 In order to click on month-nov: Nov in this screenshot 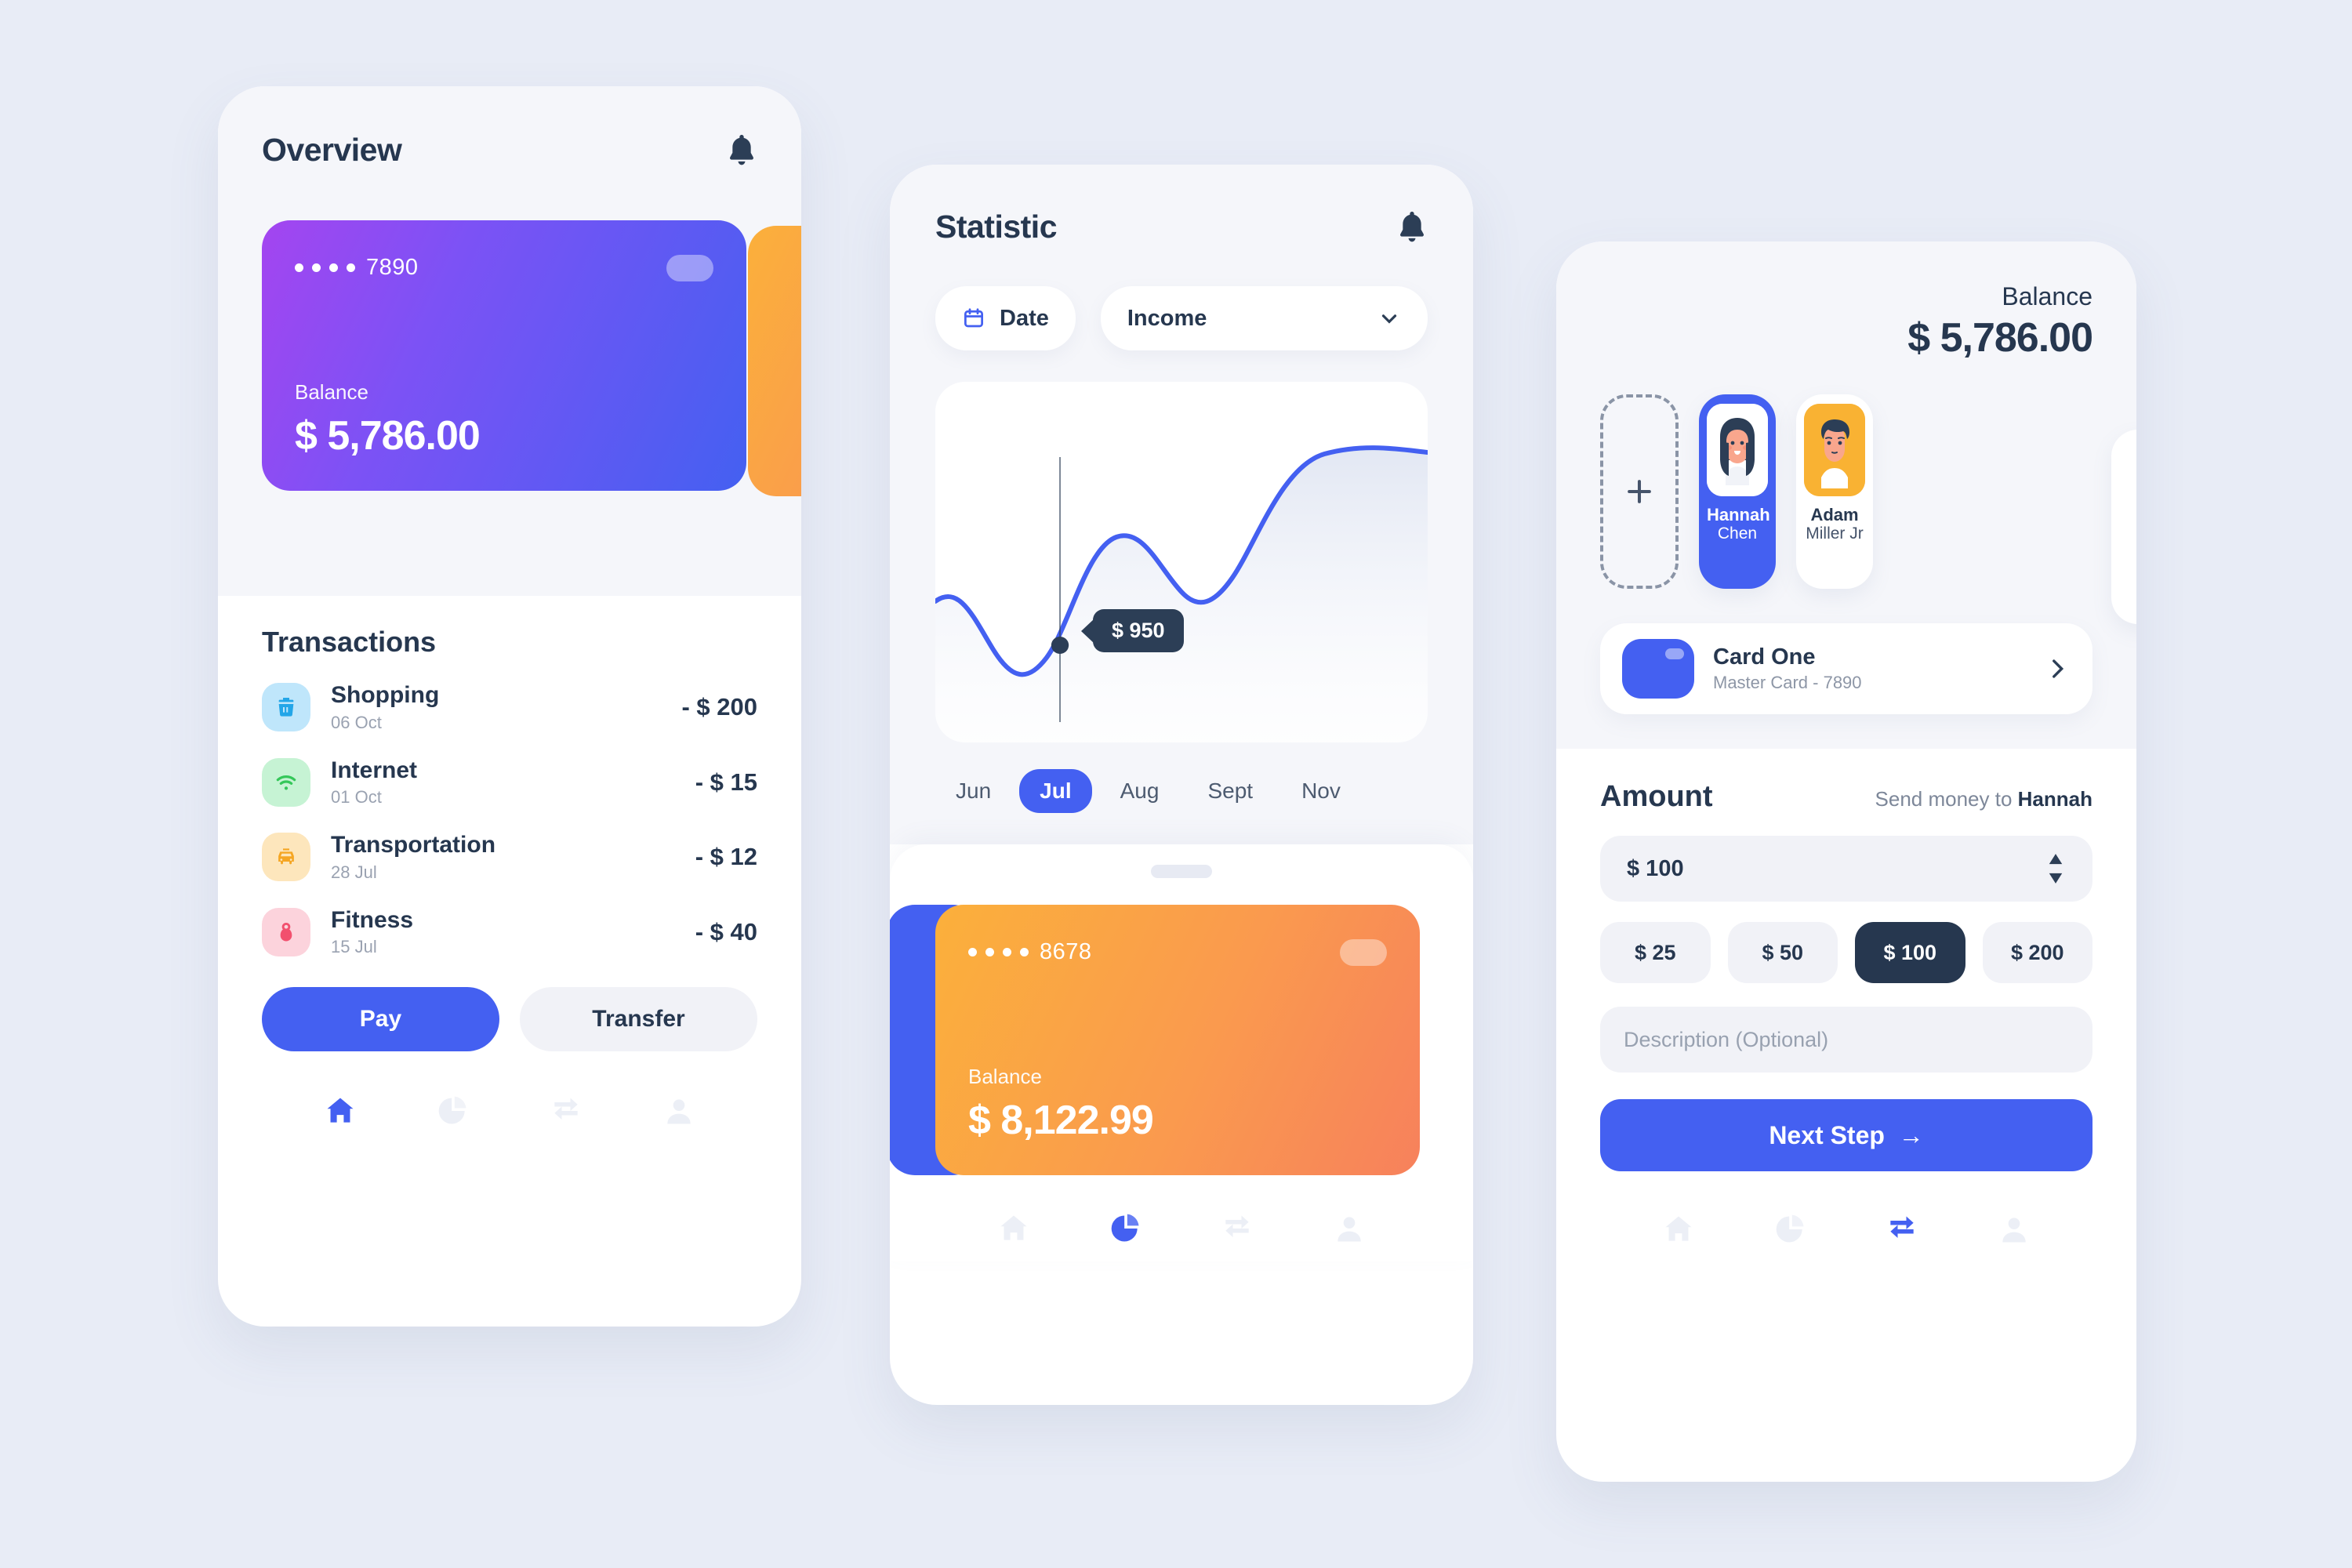, I will do `click(1321, 791)`.